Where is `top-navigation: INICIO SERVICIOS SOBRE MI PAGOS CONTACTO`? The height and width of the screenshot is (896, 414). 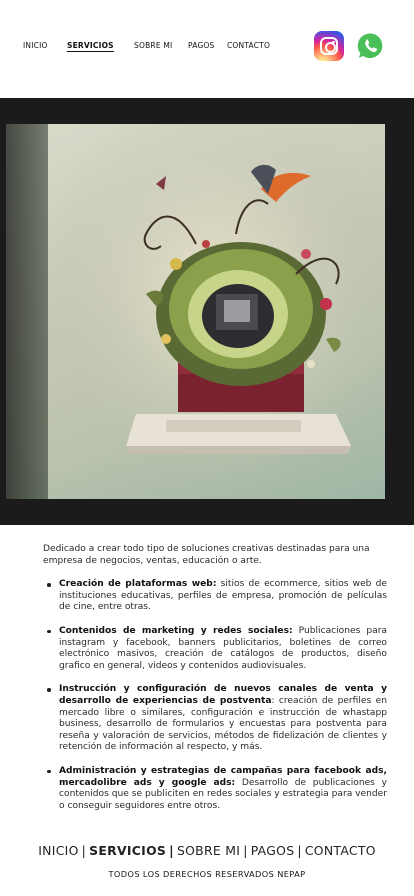 top-navigation: INICIO SERVICIOS SOBRE MI PAGOS CONTACTO is located at coordinates (207, 49).